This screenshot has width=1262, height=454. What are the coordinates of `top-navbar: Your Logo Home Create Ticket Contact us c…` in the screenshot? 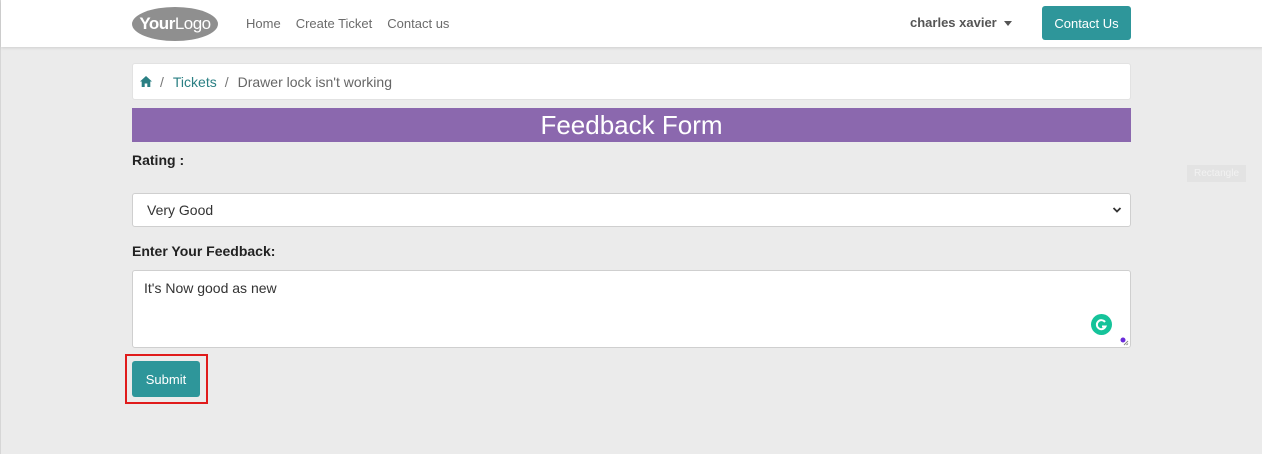 It's located at (631, 23).